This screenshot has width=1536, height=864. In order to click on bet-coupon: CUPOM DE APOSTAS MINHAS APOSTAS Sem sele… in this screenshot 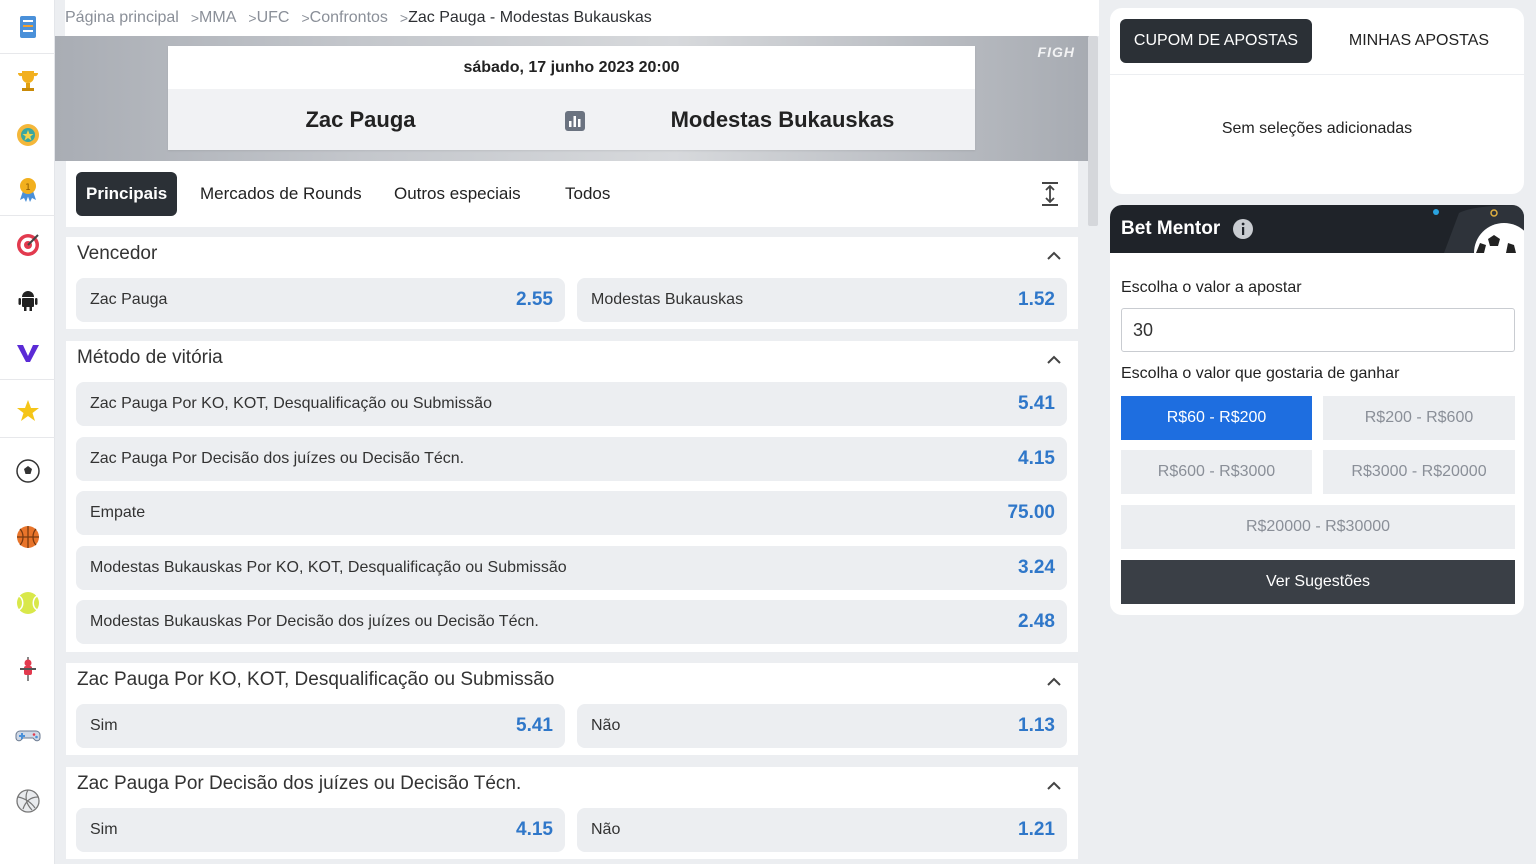, I will do `click(1317, 101)`.